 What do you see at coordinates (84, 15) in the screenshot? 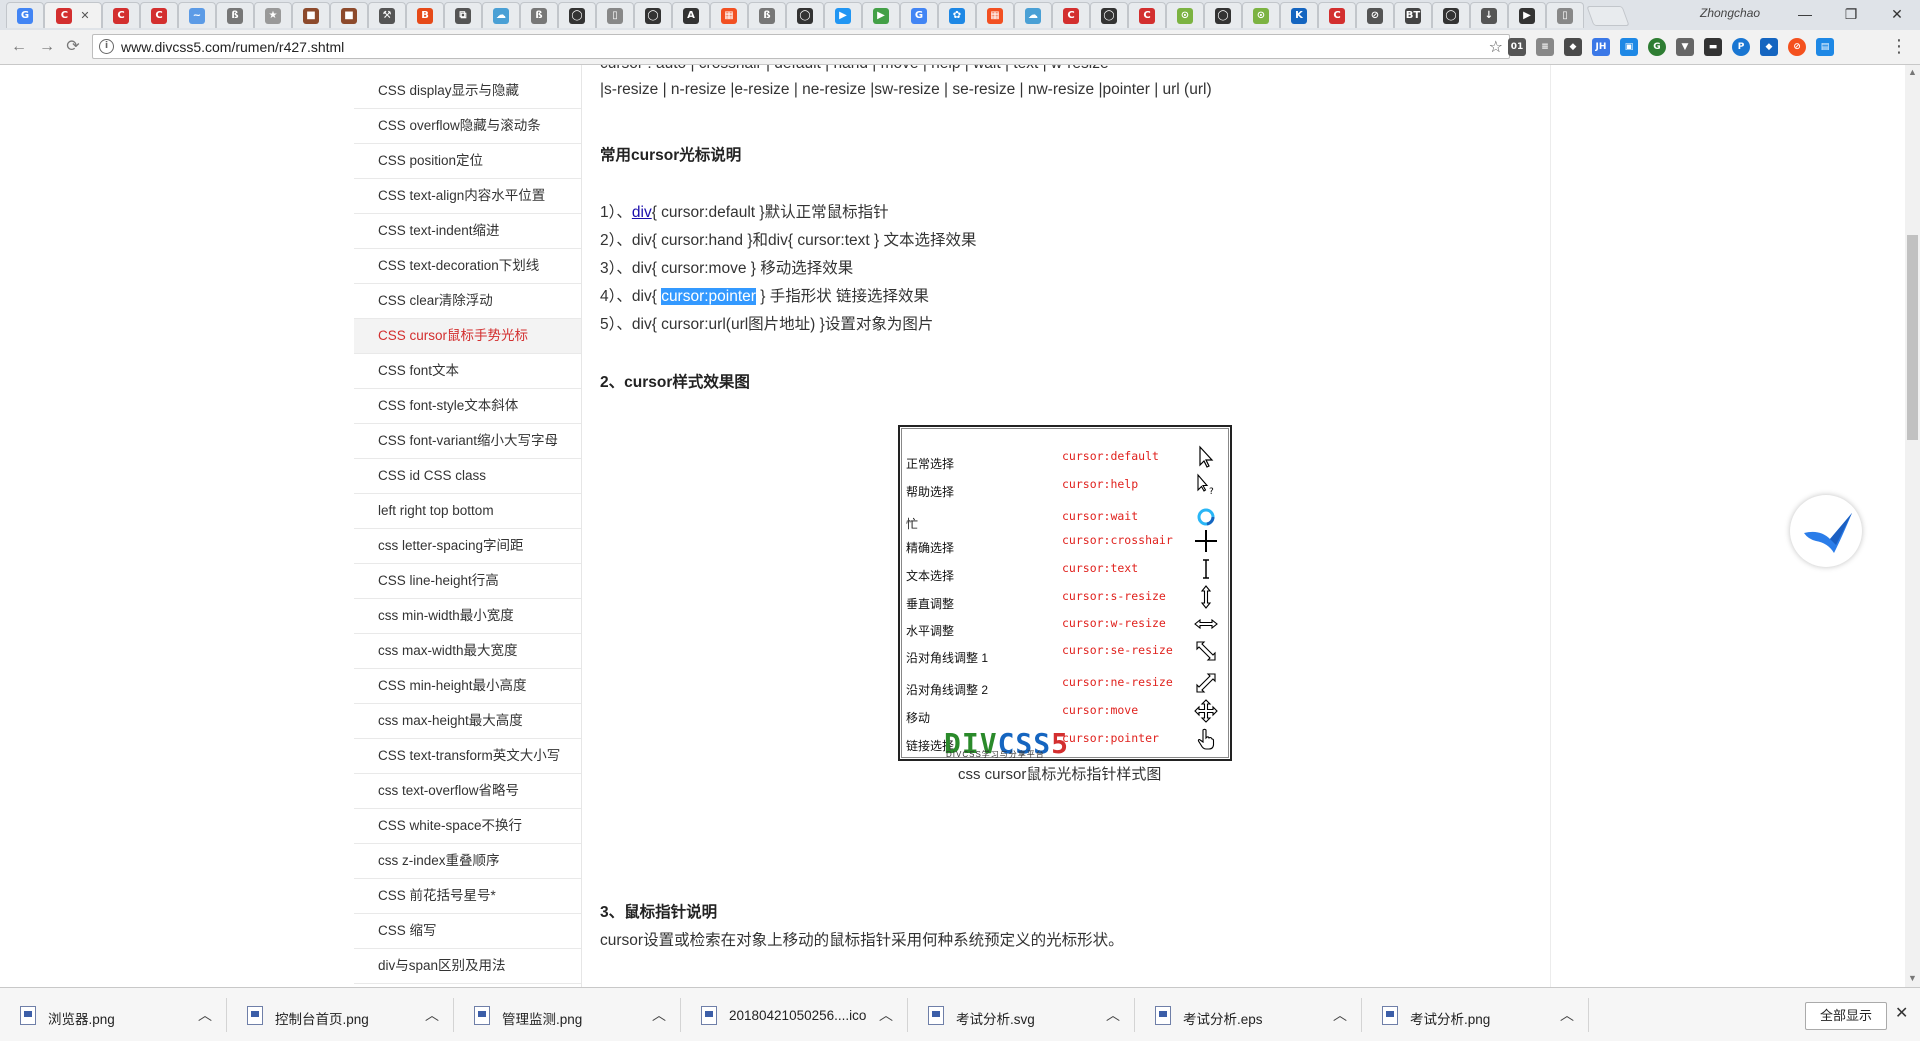
I see `close-tab-icon: ✕` at bounding box center [84, 15].